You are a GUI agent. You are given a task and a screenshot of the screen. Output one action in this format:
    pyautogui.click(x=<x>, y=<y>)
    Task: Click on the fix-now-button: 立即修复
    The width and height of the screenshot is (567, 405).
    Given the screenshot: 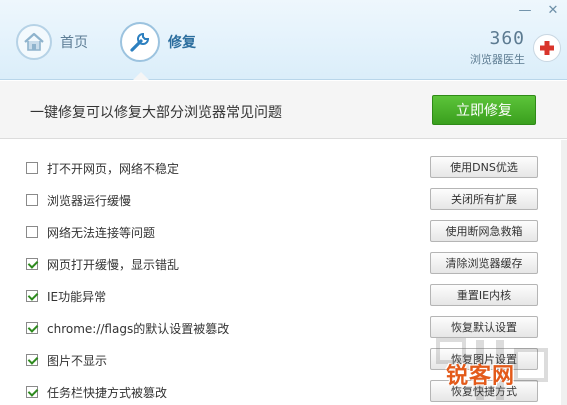 What is the action you would take?
    pyautogui.click(x=484, y=110)
    